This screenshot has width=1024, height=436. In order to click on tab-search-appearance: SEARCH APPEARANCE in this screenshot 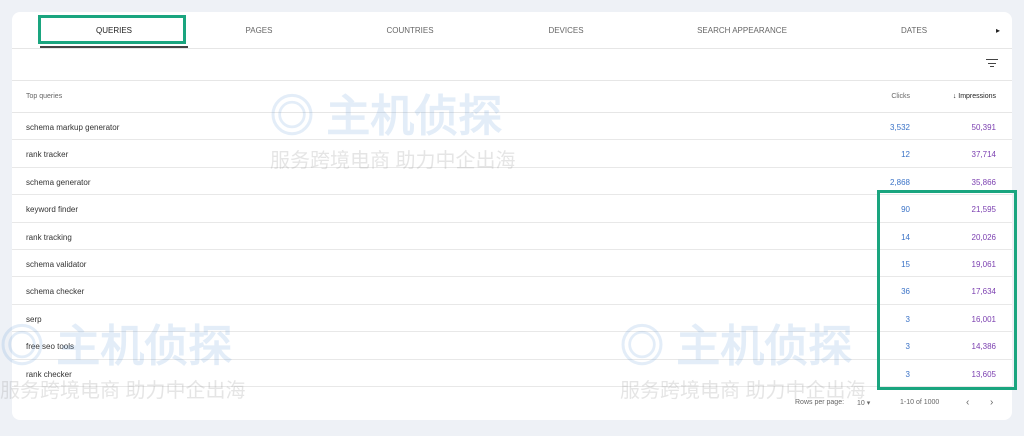, I will do `click(742, 30)`.